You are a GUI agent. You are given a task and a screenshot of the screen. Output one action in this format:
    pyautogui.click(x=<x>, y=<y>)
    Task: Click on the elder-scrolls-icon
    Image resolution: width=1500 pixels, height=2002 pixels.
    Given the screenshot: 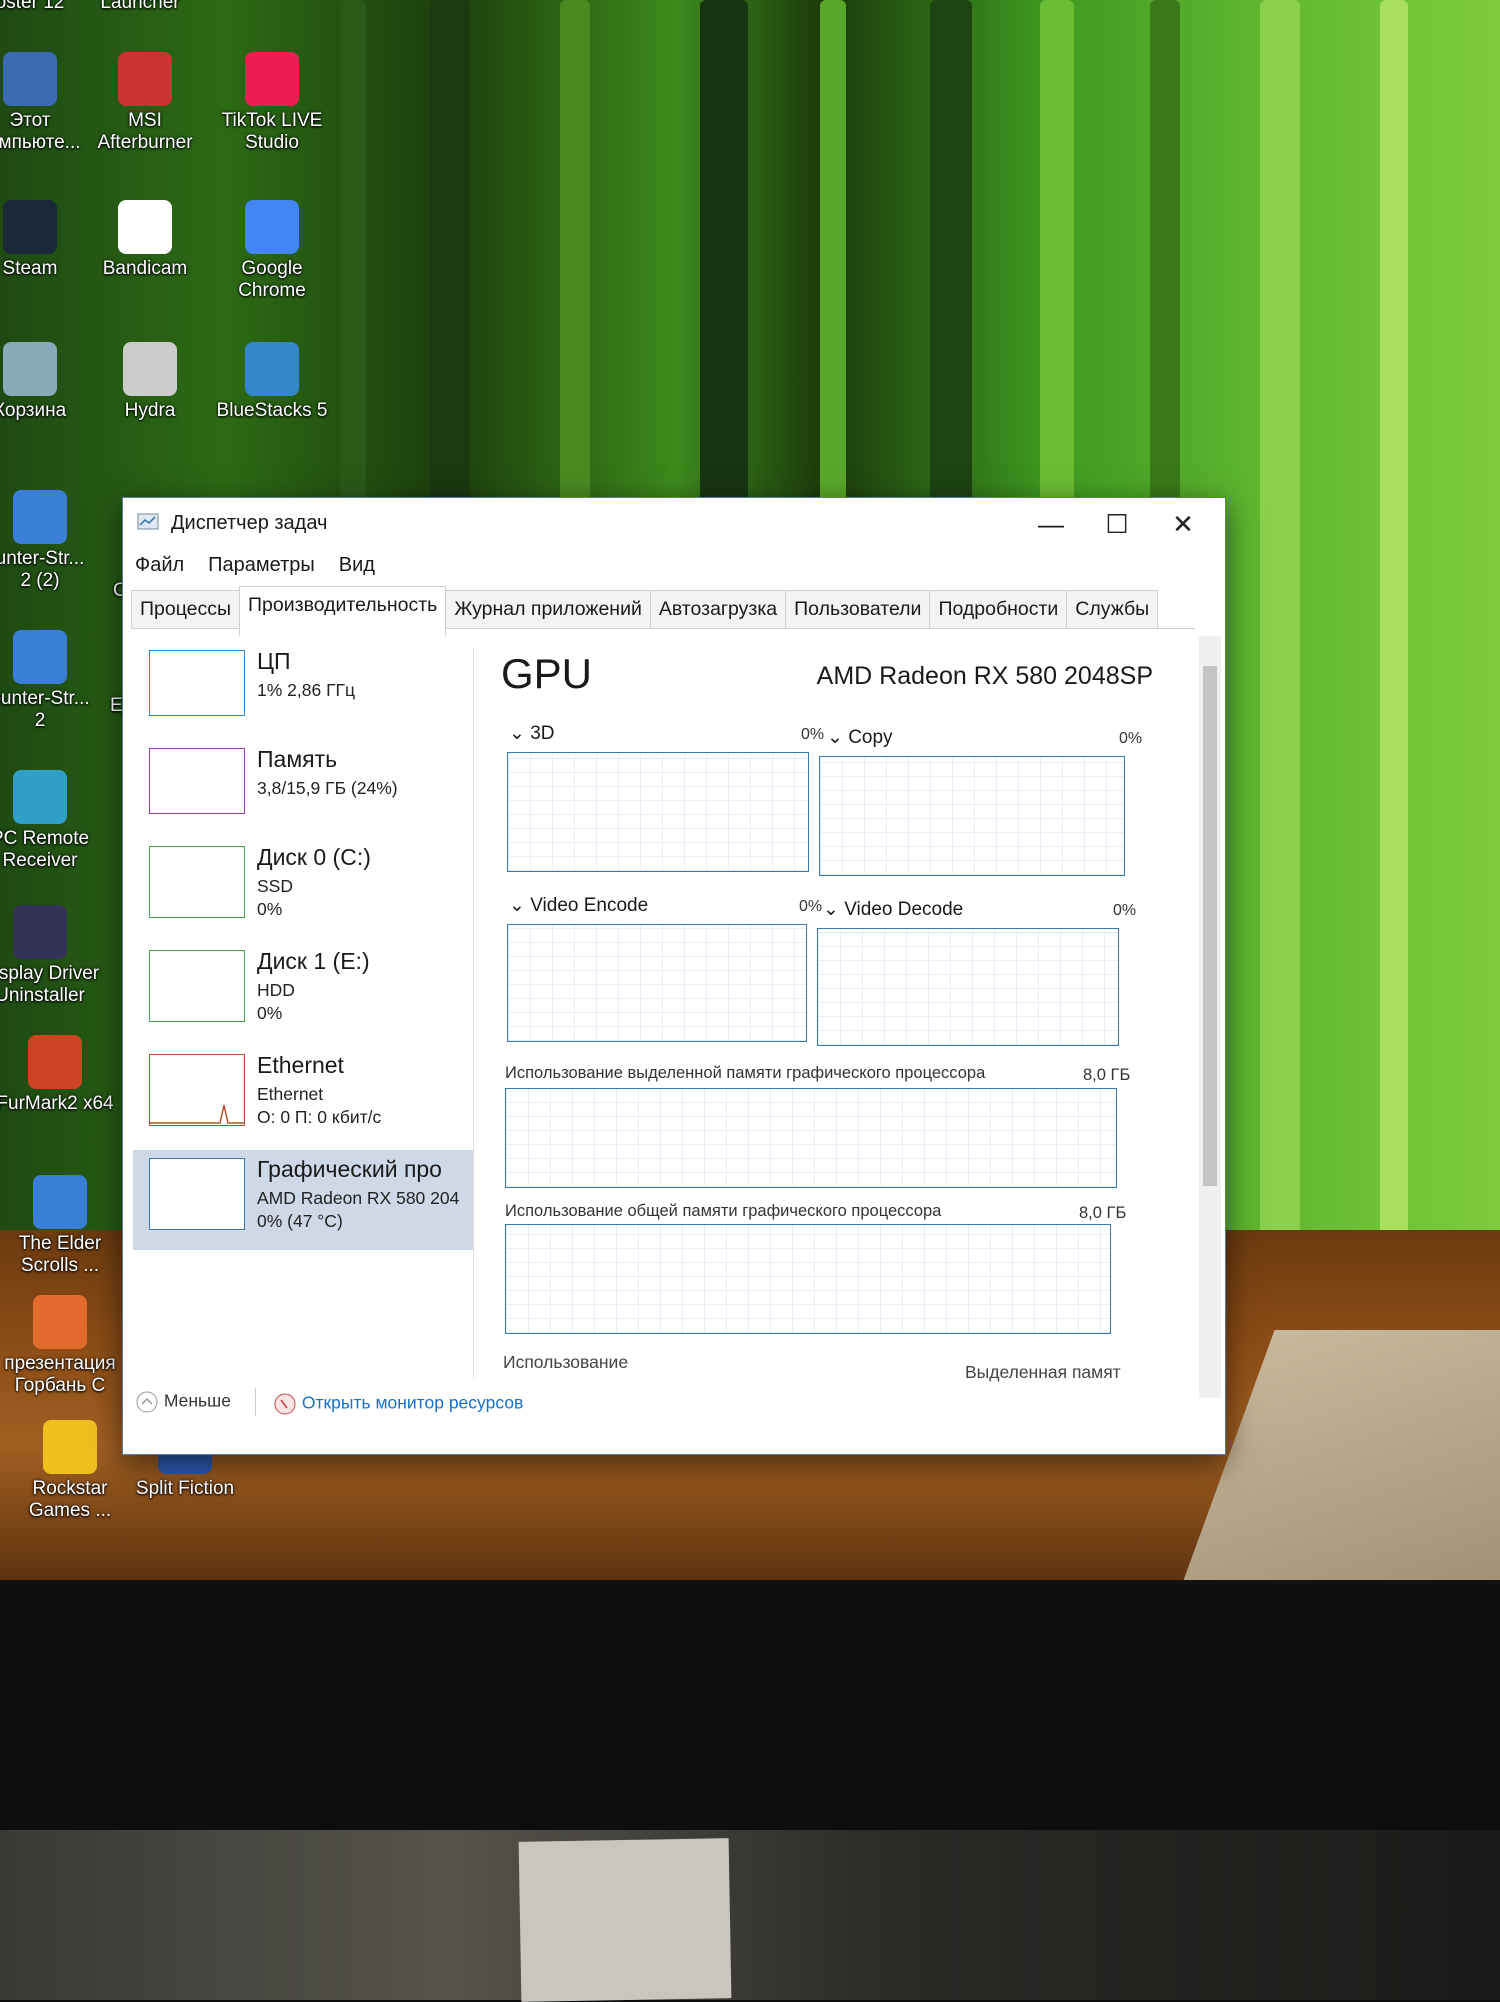 What is the action you would take?
    pyautogui.click(x=60, y=1202)
    